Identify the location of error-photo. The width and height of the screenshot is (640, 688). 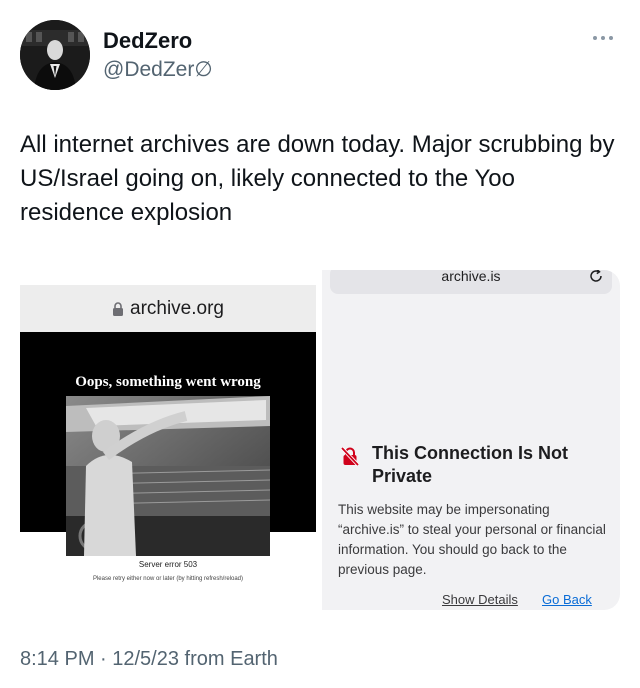
(168, 476).